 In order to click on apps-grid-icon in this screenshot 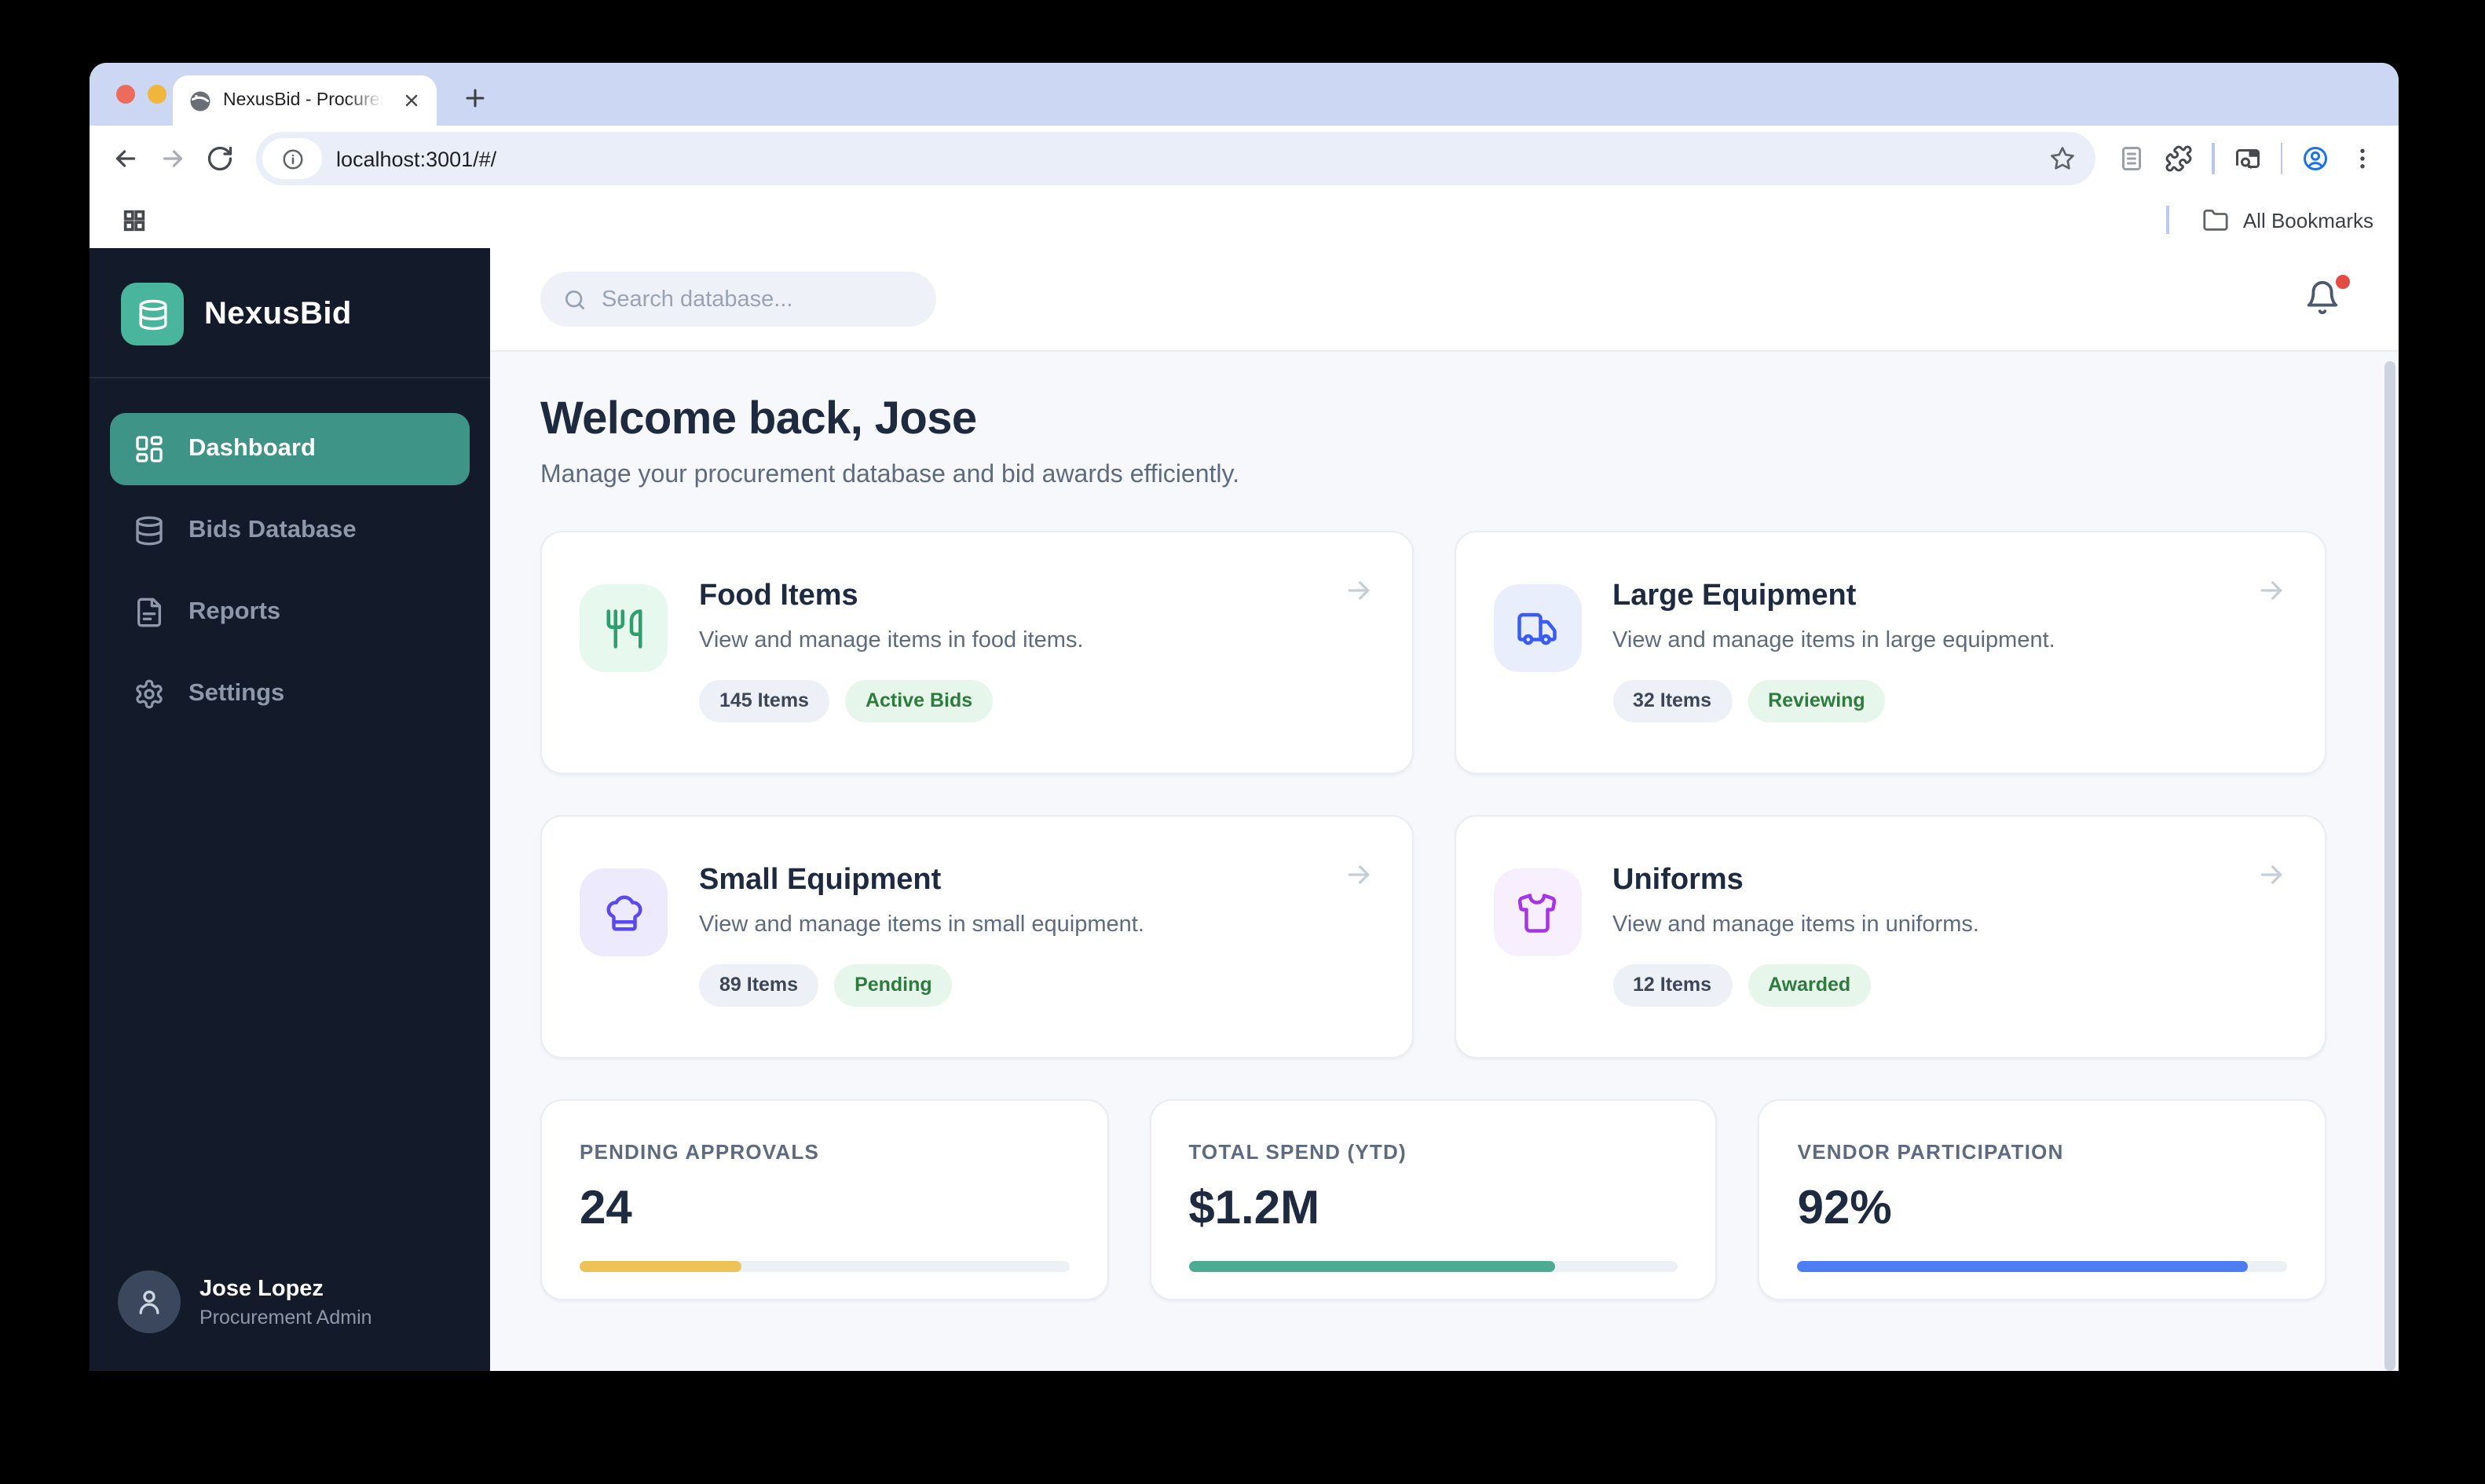, I will do `click(133, 220)`.